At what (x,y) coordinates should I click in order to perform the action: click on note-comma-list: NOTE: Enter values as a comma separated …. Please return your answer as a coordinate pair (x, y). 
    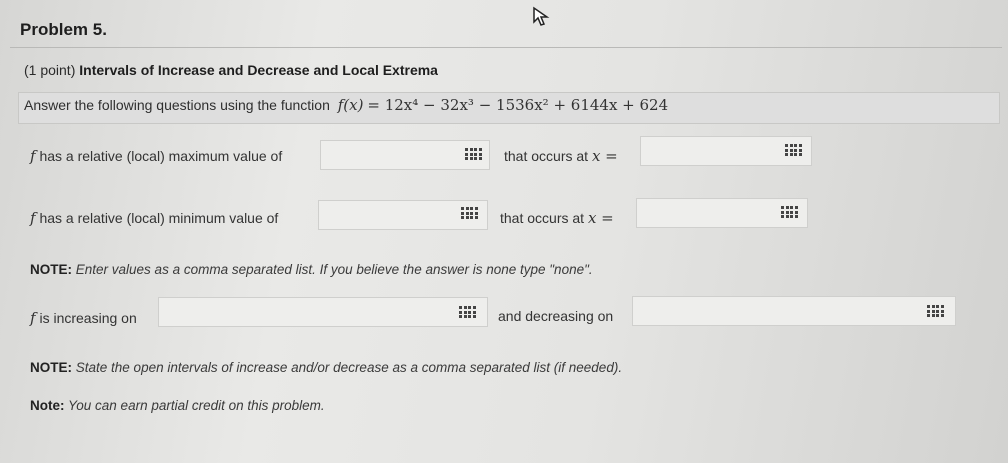
    Looking at the image, I should click on (311, 269).